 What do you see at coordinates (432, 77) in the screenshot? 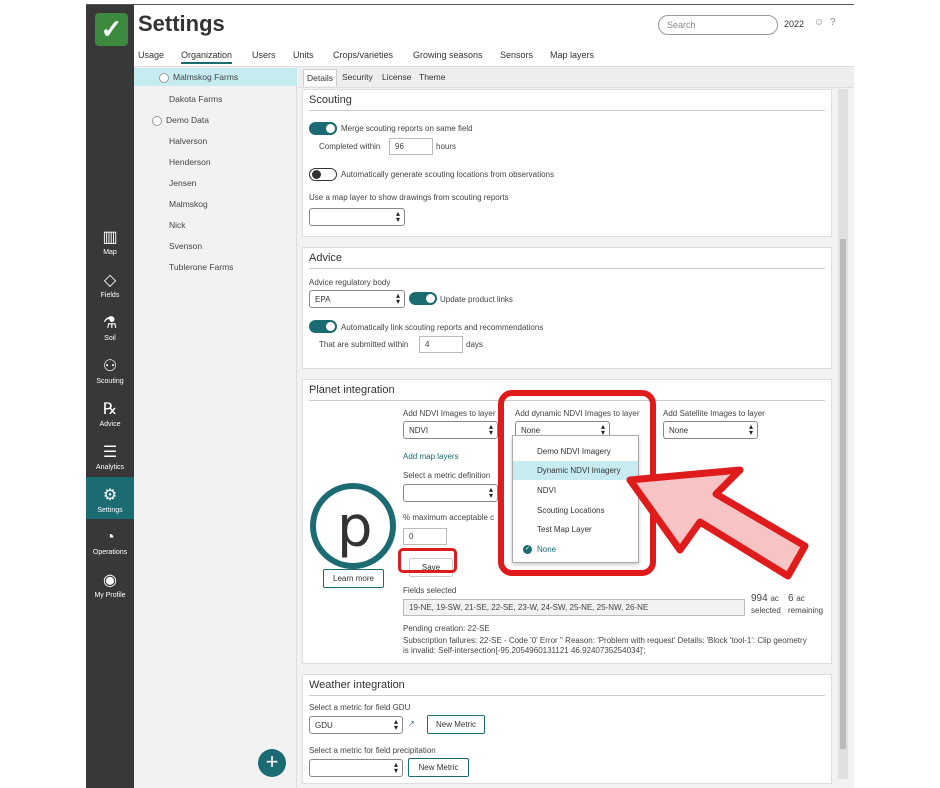
I see `tab-theme: Theme` at bounding box center [432, 77].